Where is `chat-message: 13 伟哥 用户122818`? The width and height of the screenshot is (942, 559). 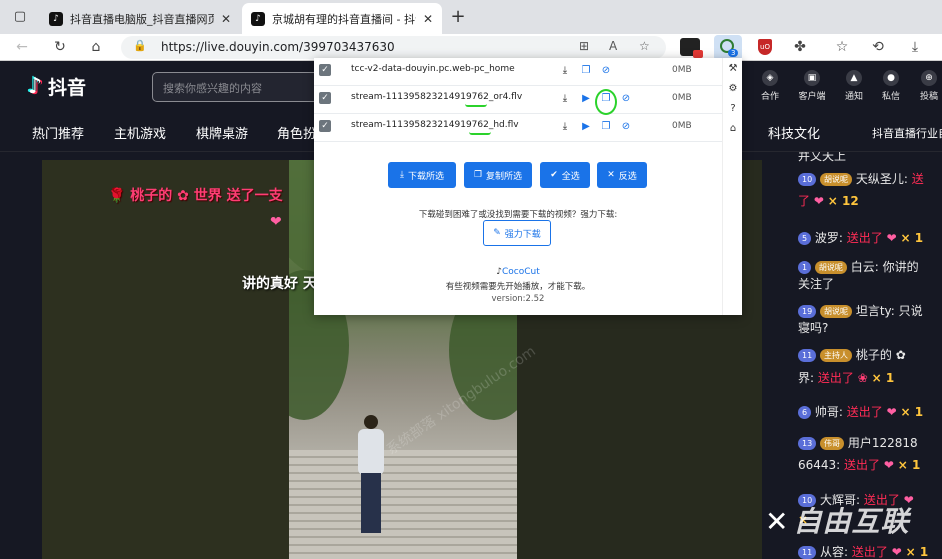
chat-message: 13 伟哥 用户122818 is located at coordinates (870, 443).